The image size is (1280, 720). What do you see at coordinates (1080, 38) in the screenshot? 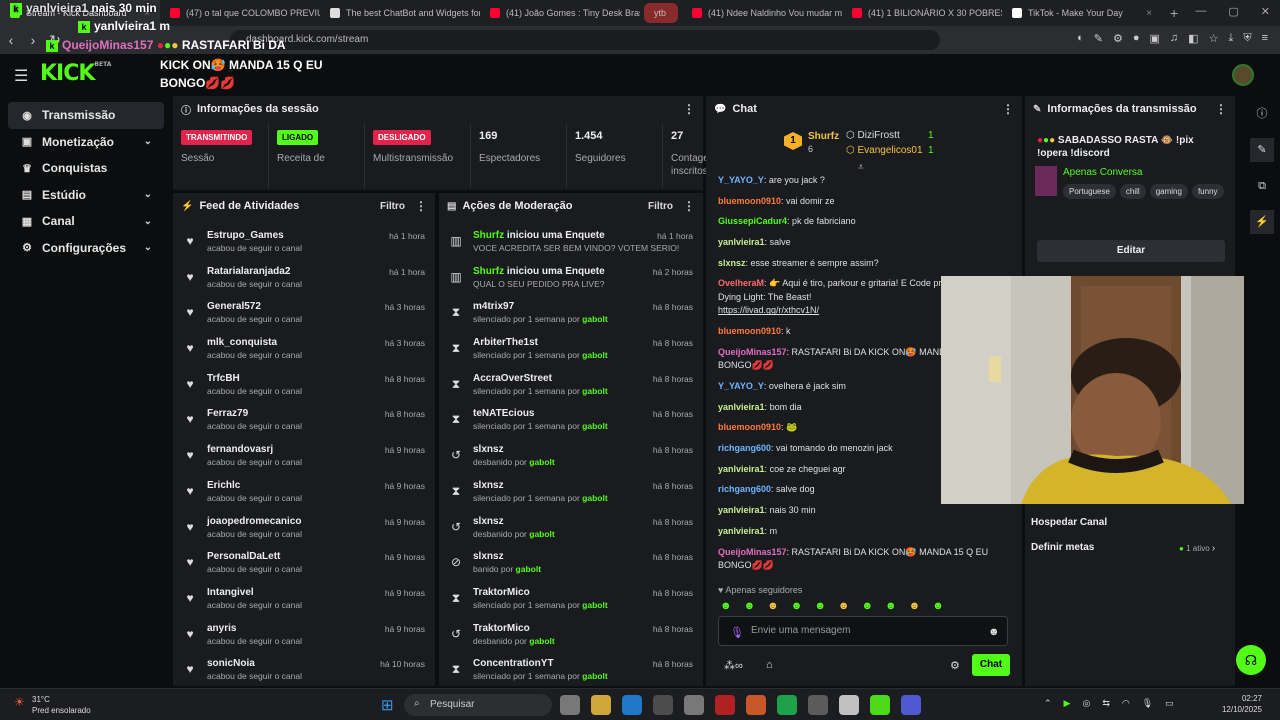
I see `extension-icon: ◐` at bounding box center [1080, 38].